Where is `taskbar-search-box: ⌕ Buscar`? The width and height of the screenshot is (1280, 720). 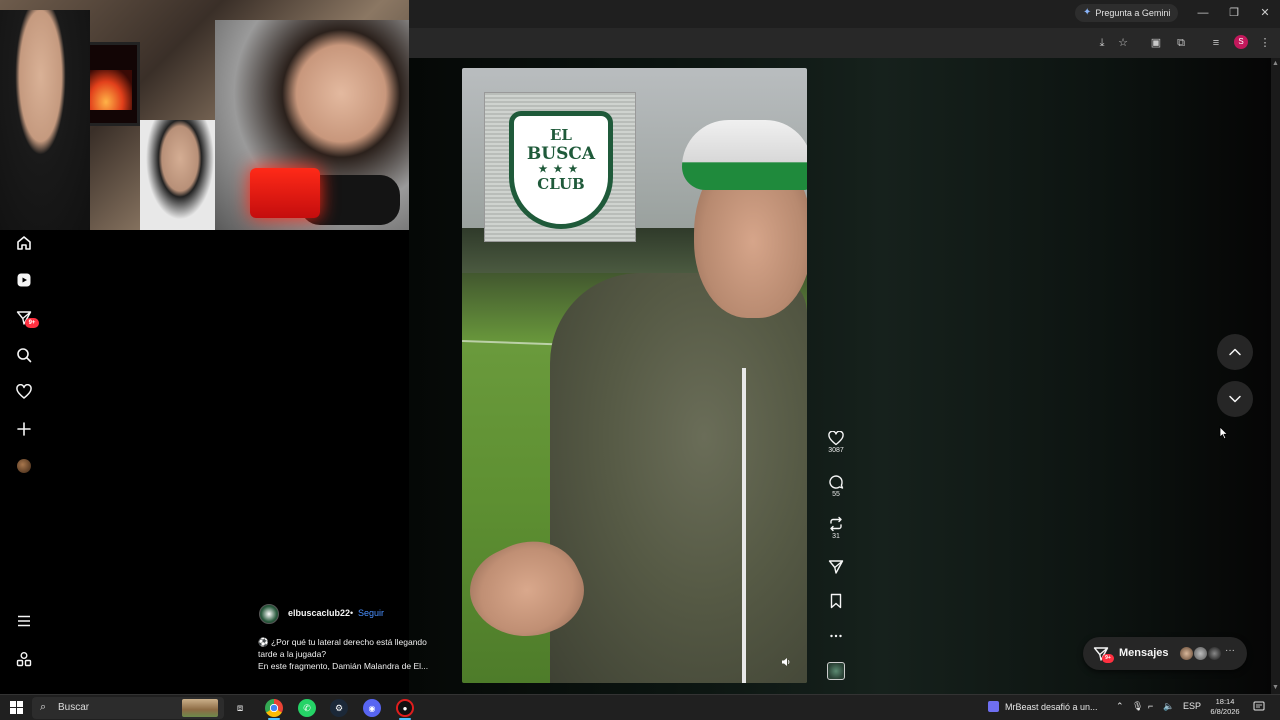
taskbar-search-box: ⌕ Buscar is located at coordinates (128, 708).